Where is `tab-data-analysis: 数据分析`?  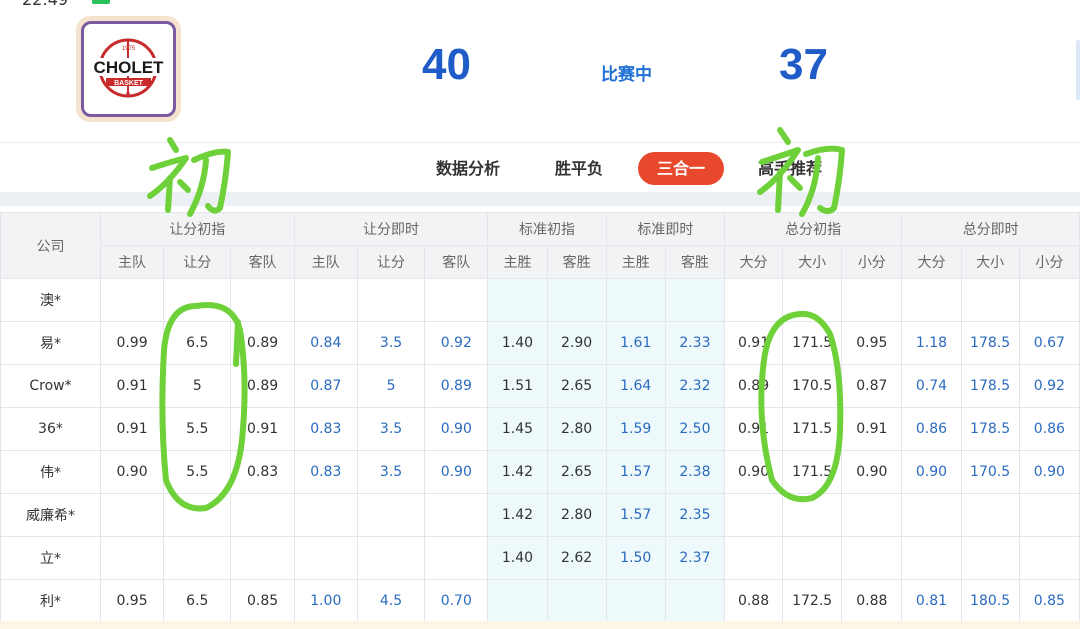 tab-data-analysis: 数据分析 is located at coordinates (468, 168).